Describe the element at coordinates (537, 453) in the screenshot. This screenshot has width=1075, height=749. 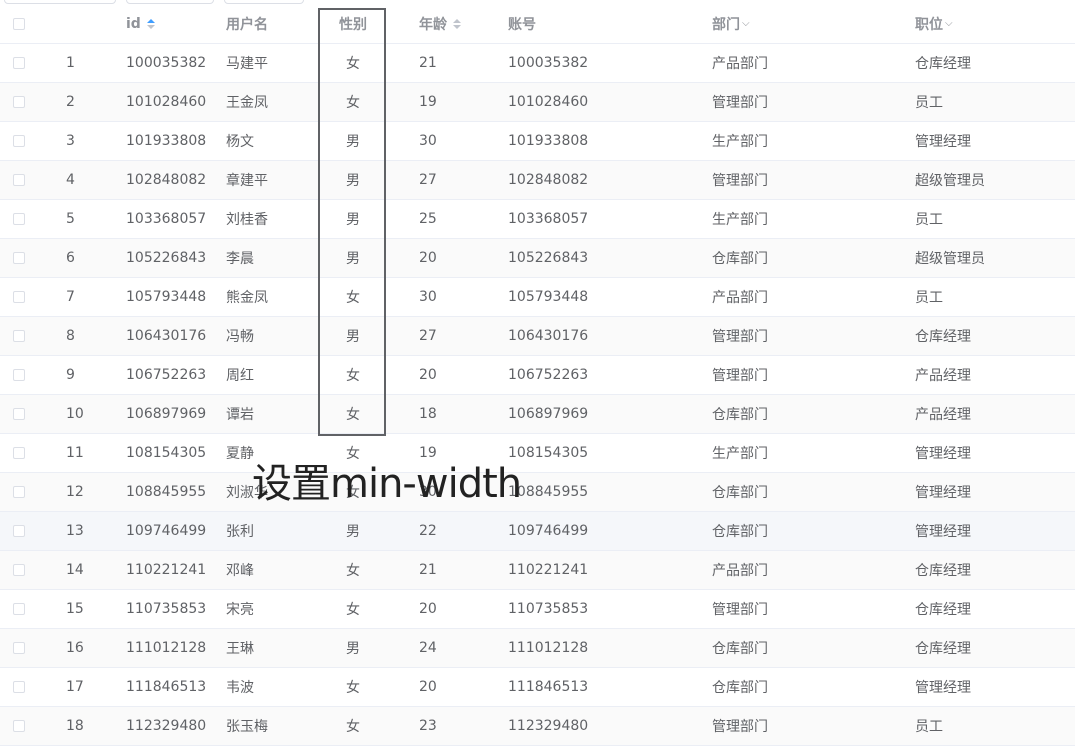
I see `table-row: 11 108154305 夏静女 19 108154305 生产部门 管理经理` at that location.